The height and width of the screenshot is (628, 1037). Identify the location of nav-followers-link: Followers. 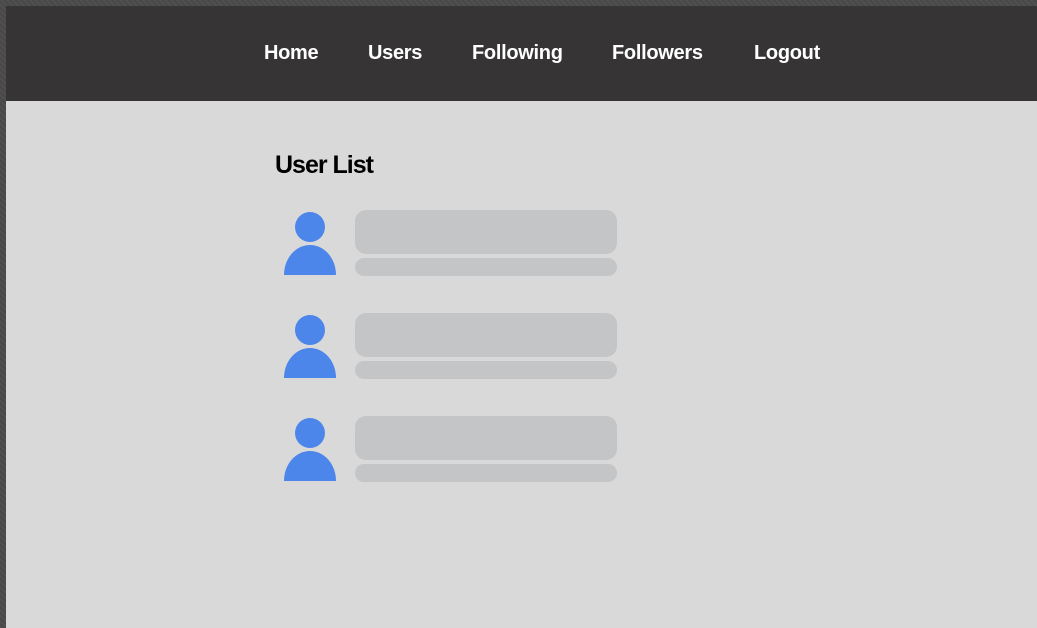
(657, 53).